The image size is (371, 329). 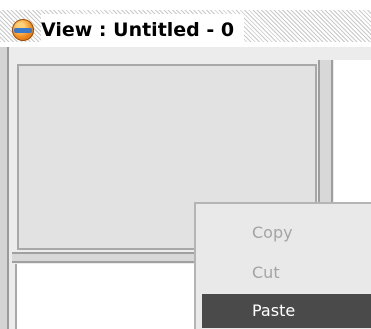 I want to click on window-title: View : Untitled - 0, so click(x=143, y=30).